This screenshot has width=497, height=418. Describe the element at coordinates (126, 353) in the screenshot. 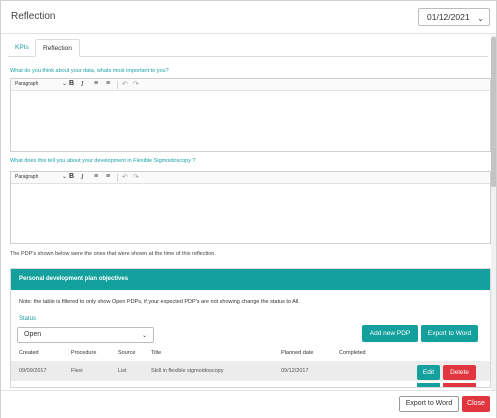

I see `column-header-source: Source` at that location.